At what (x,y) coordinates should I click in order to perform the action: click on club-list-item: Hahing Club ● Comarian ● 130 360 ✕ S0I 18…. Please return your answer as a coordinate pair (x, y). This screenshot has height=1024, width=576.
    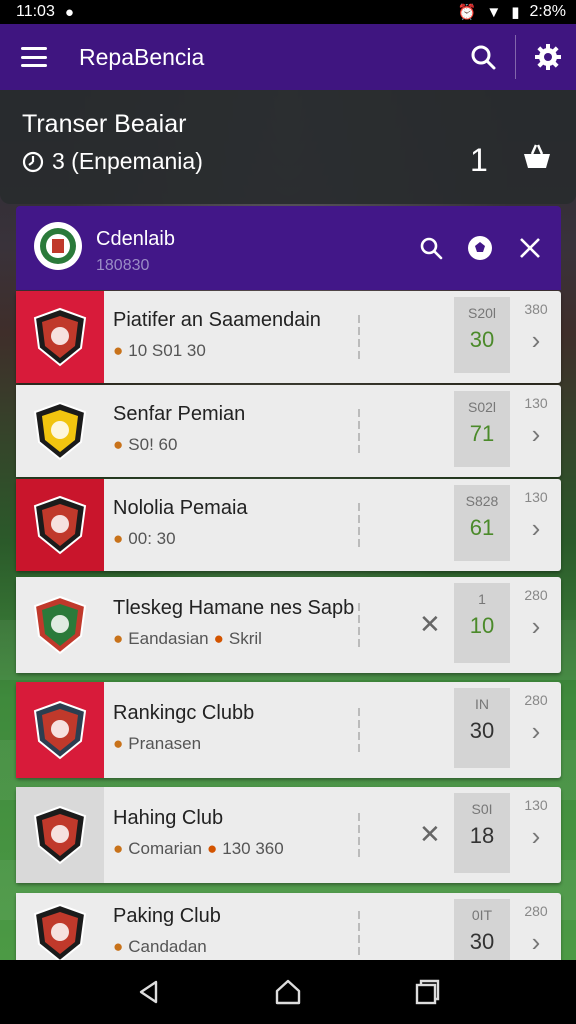
    Looking at the image, I should click on (288, 835).